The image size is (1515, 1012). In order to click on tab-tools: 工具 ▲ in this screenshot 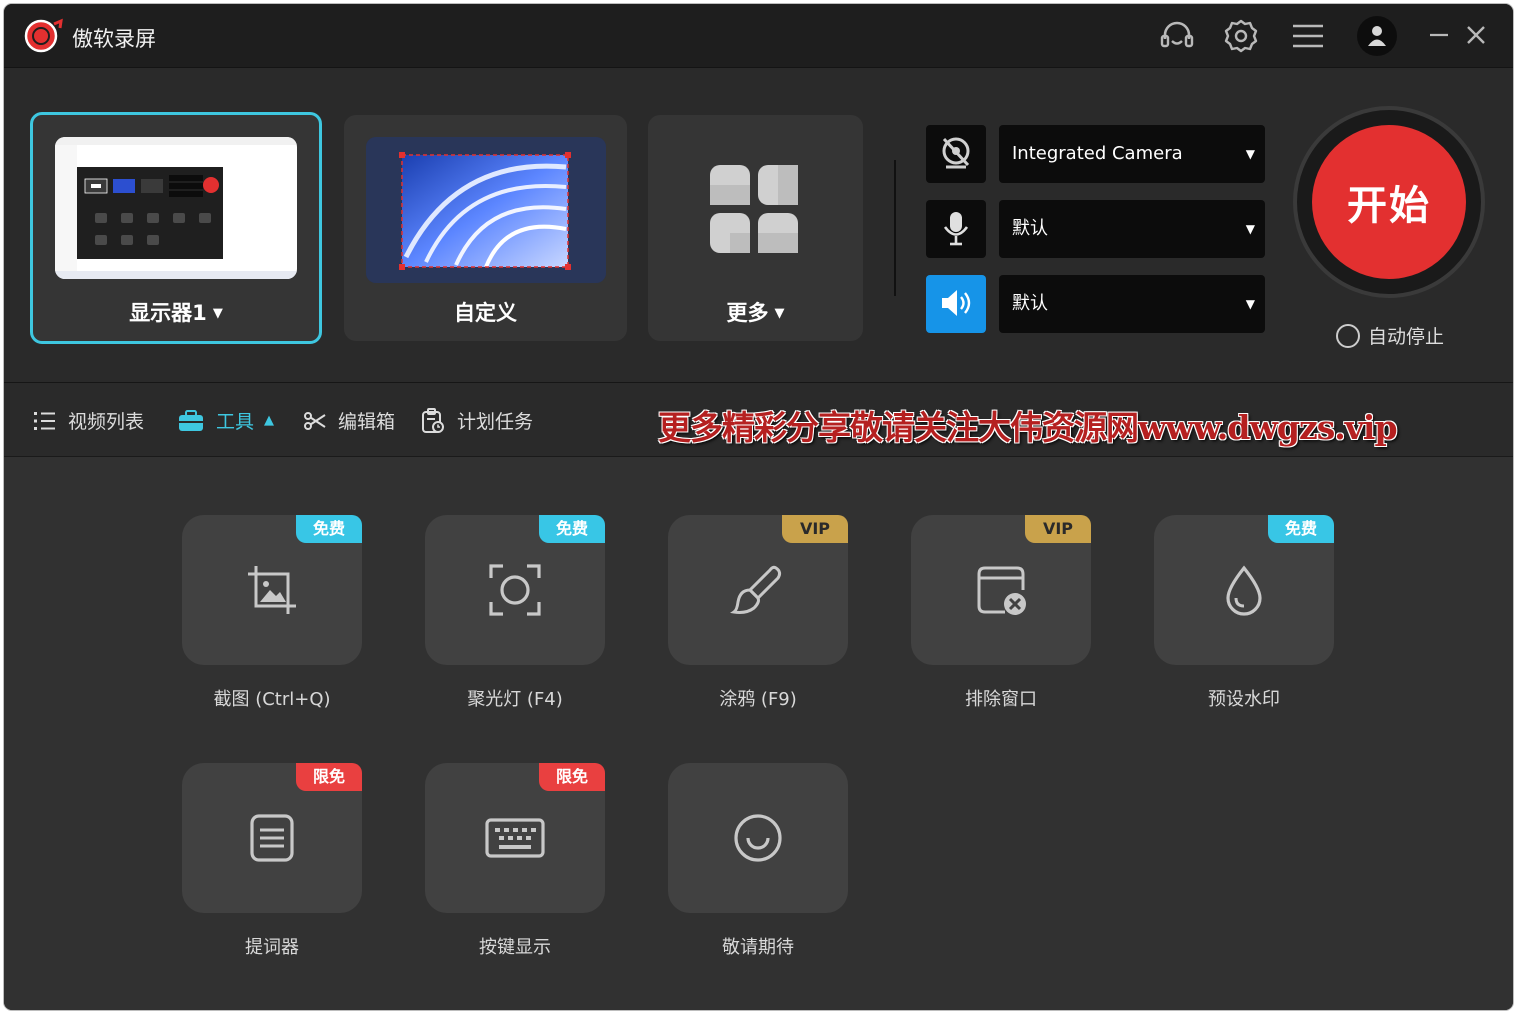, I will do `click(226, 420)`.